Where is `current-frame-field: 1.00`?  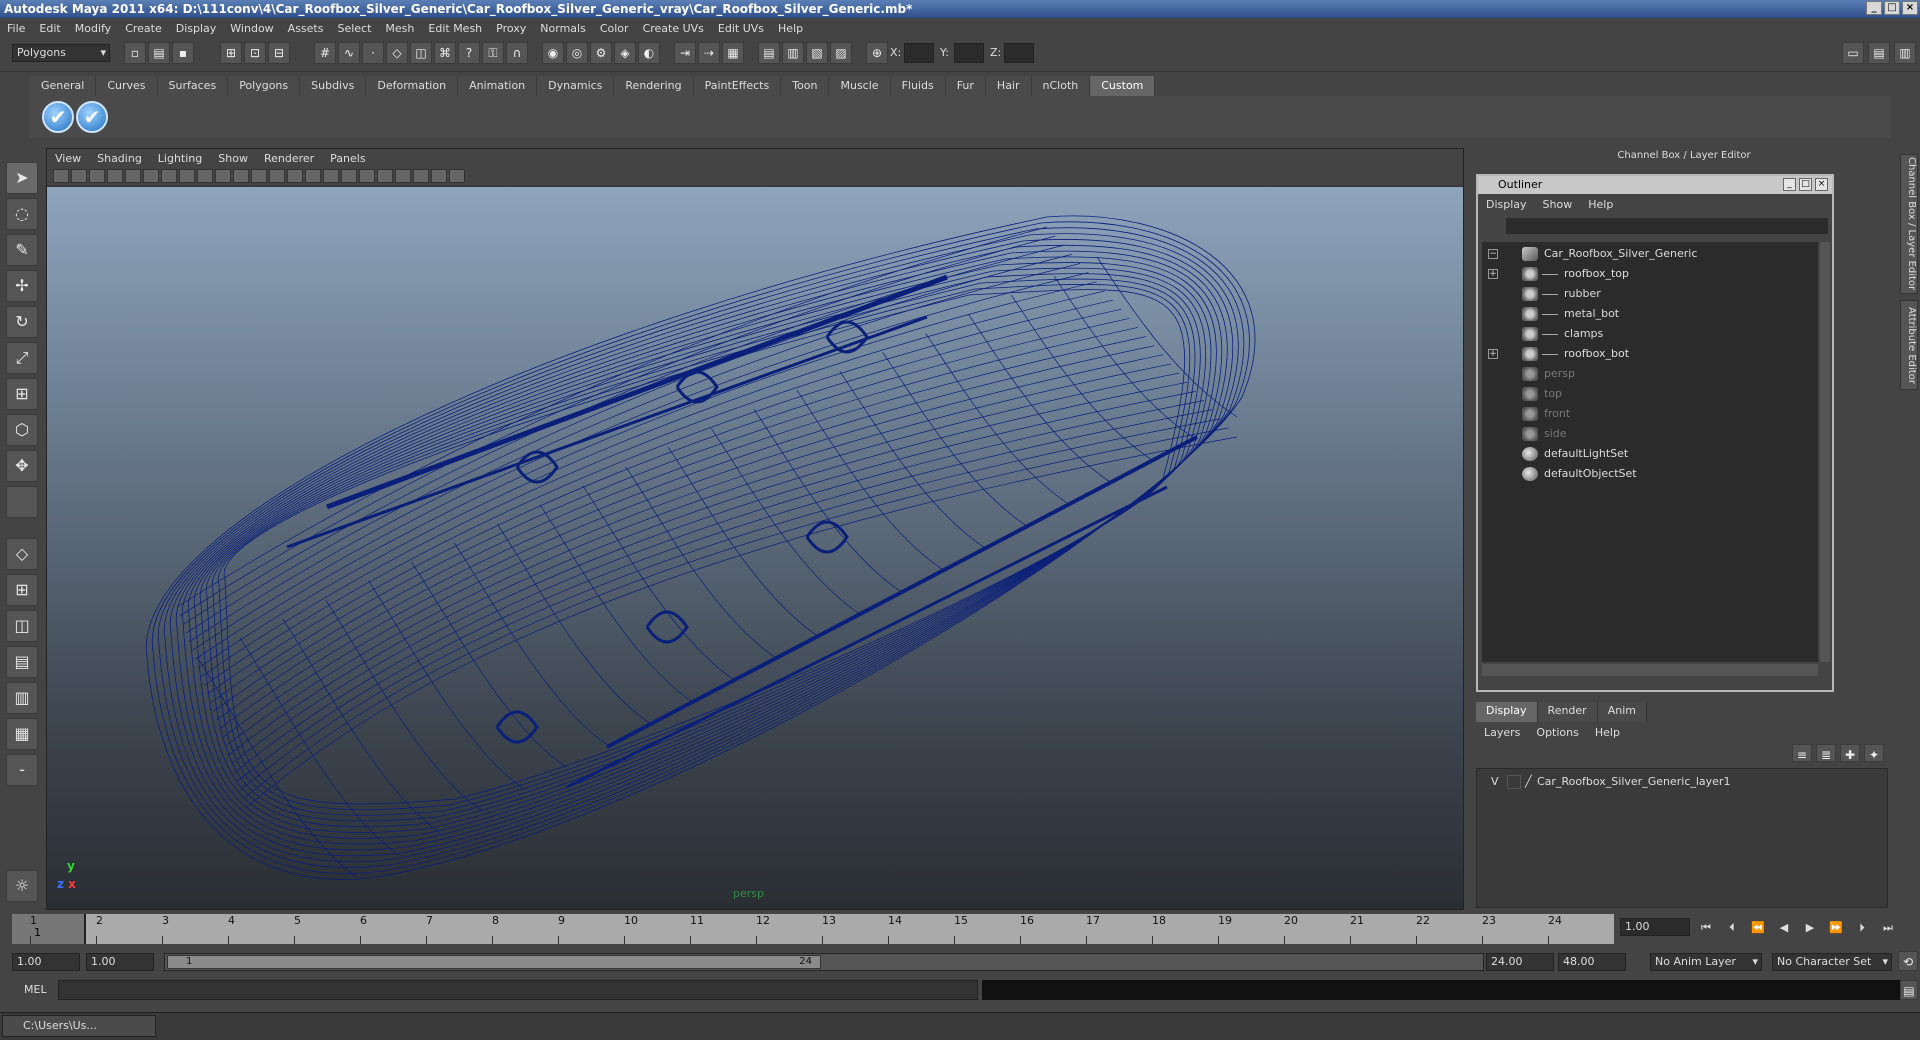 current-frame-field: 1.00 is located at coordinates (1655, 927).